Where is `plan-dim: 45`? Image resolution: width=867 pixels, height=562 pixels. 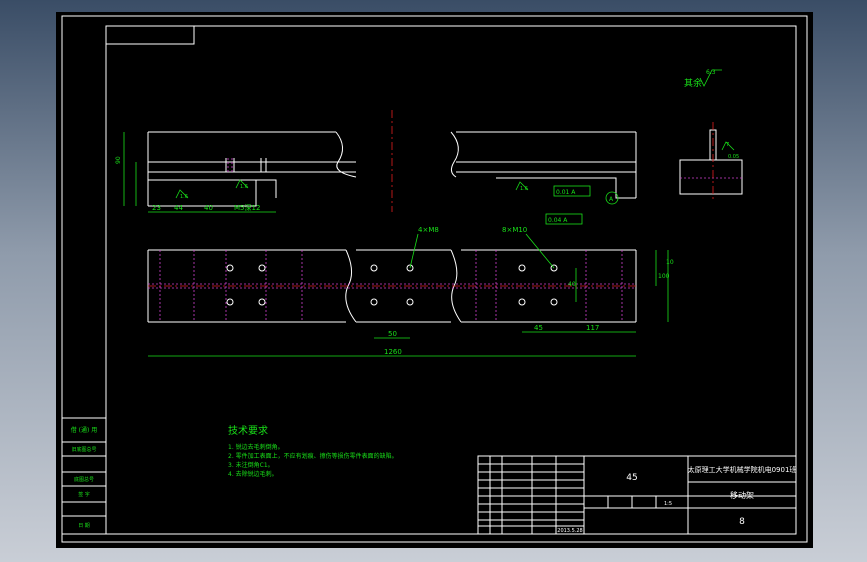
plan-dim: 45 is located at coordinates (538, 328).